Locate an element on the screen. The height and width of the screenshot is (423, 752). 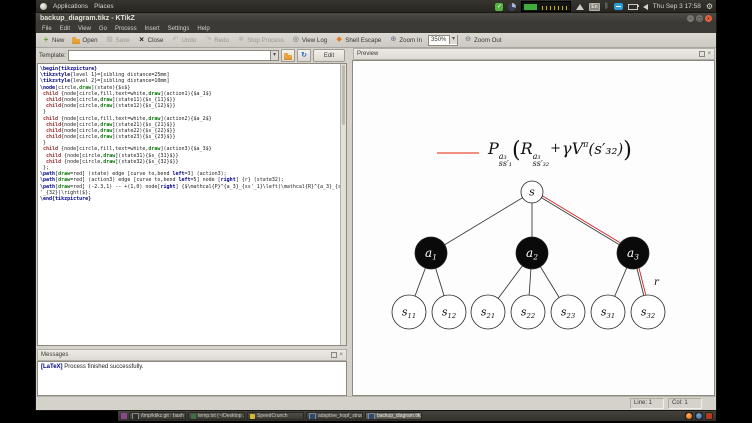
template-open-button is located at coordinates (288, 55).